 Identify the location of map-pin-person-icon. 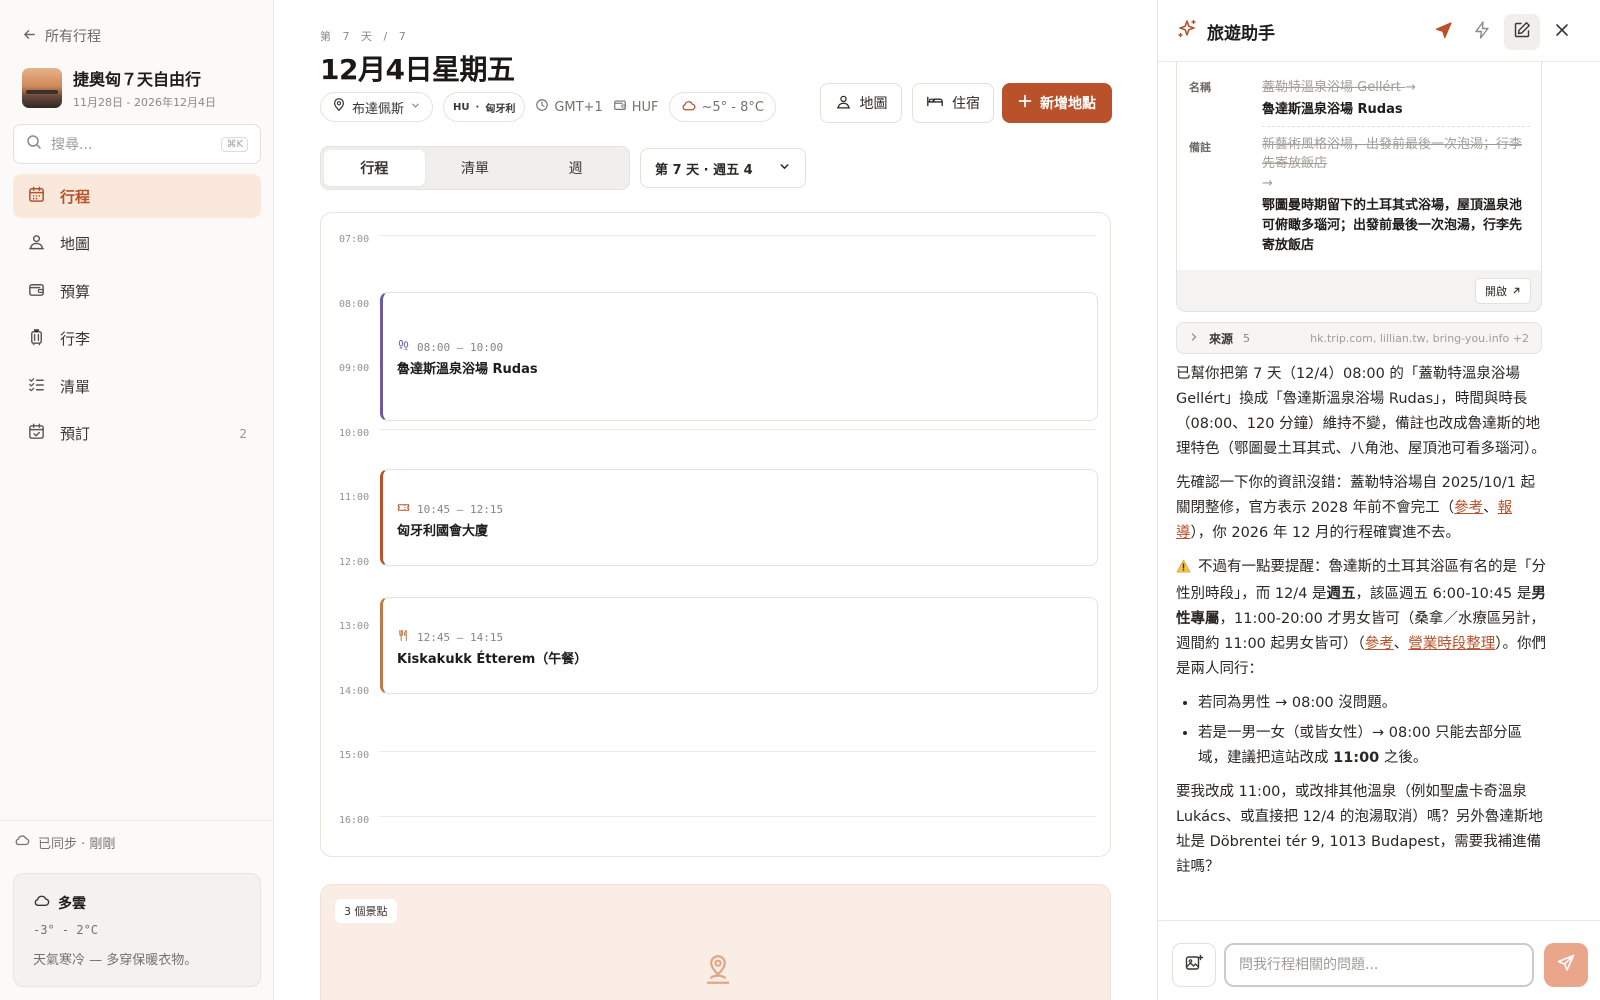
(843, 103).